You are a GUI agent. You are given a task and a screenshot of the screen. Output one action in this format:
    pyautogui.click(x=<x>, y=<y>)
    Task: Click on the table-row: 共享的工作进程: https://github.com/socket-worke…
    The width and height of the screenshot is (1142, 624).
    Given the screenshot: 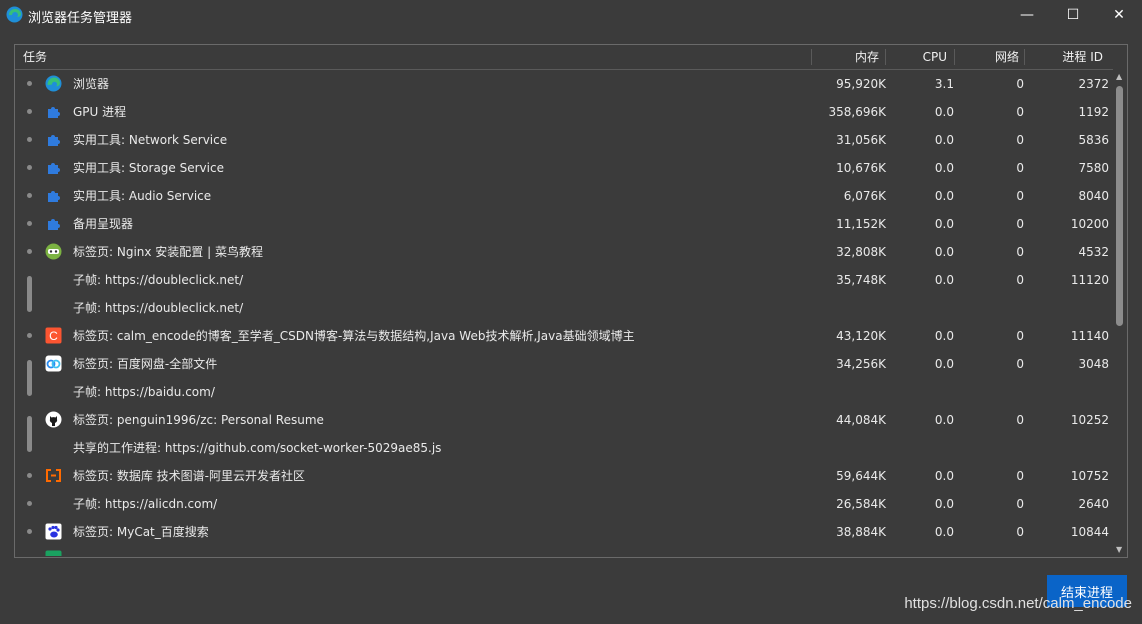 What is the action you would take?
    pyautogui.click(x=564, y=448)
    